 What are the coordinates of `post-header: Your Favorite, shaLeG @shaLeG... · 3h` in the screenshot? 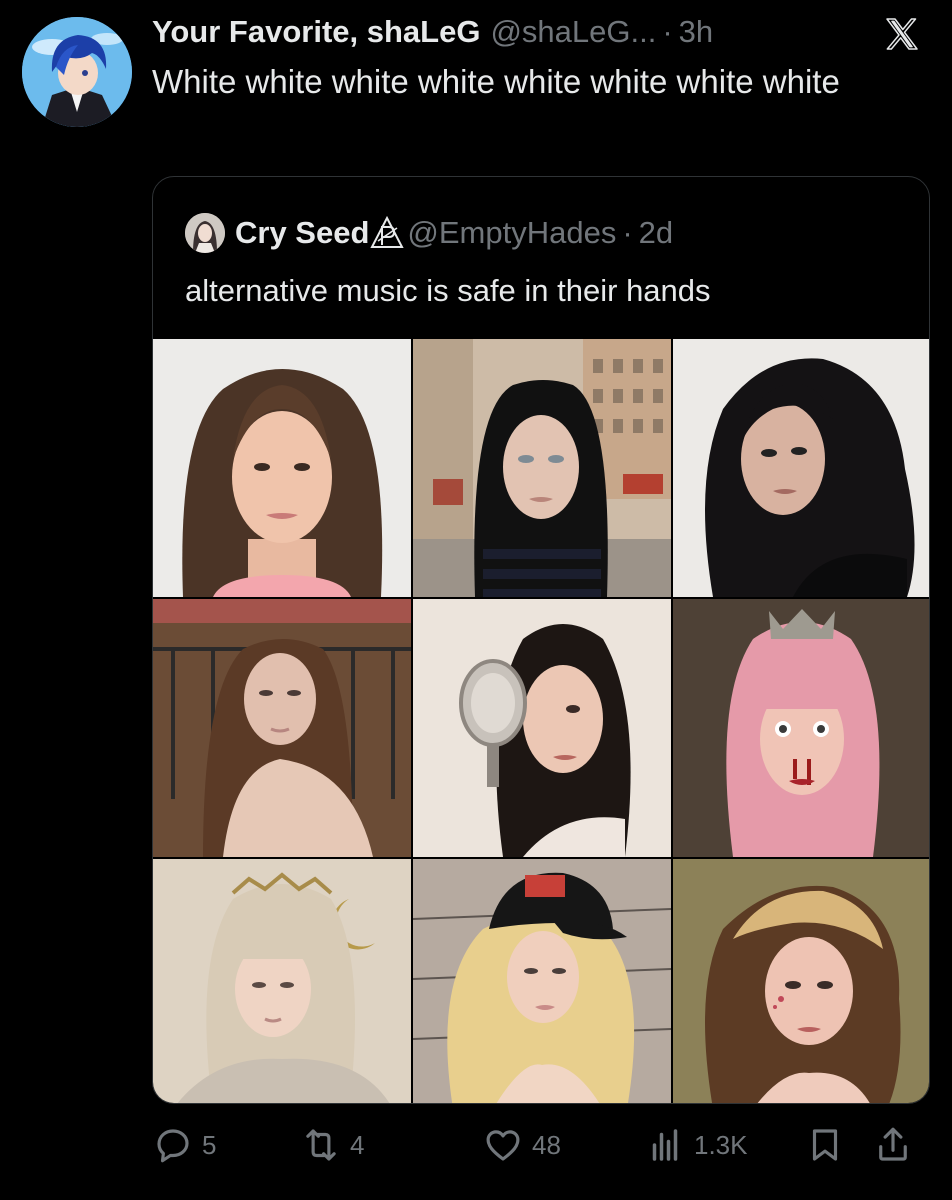 It's located at (497, 35).